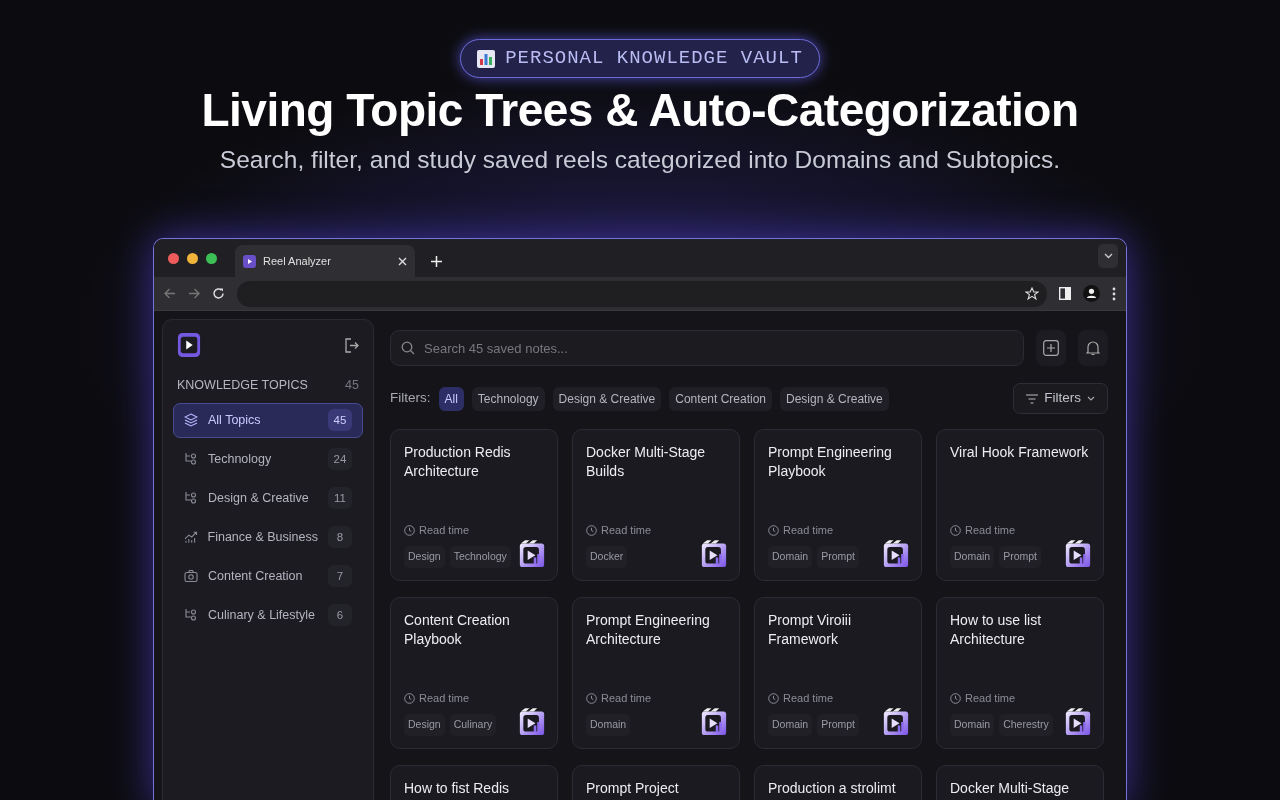 The height and width of the screenshot is (800, 1280). Describe the element at coordinates (191, 537) in the screenshot. I see `trend-chart-icon` at that location.